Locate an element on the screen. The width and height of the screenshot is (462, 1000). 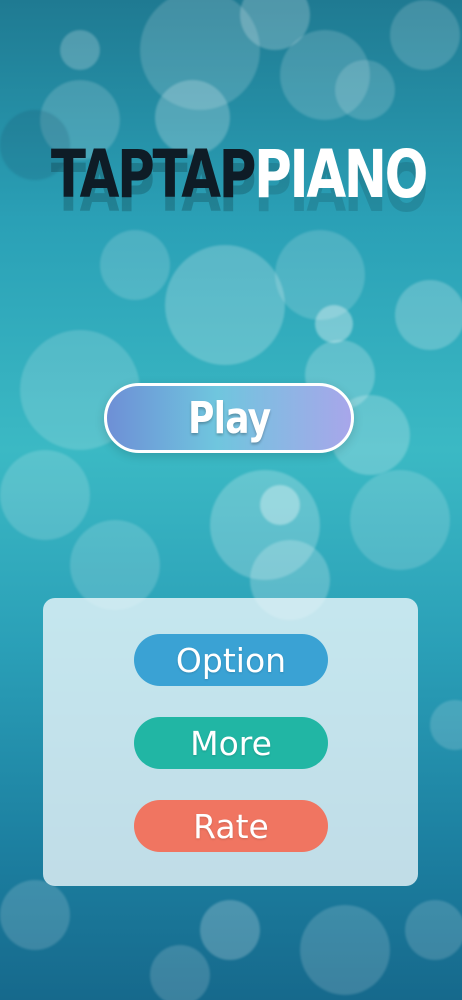
app-title: TAPTAPPIANO is located at coordinates (240, 175).